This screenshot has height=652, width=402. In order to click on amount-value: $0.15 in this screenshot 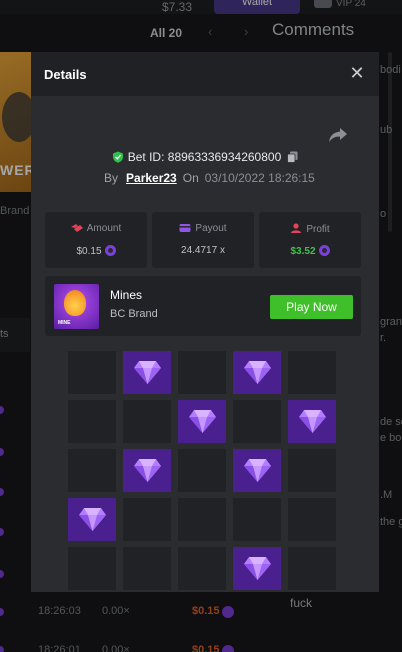, I will do `click(89, 251)`.